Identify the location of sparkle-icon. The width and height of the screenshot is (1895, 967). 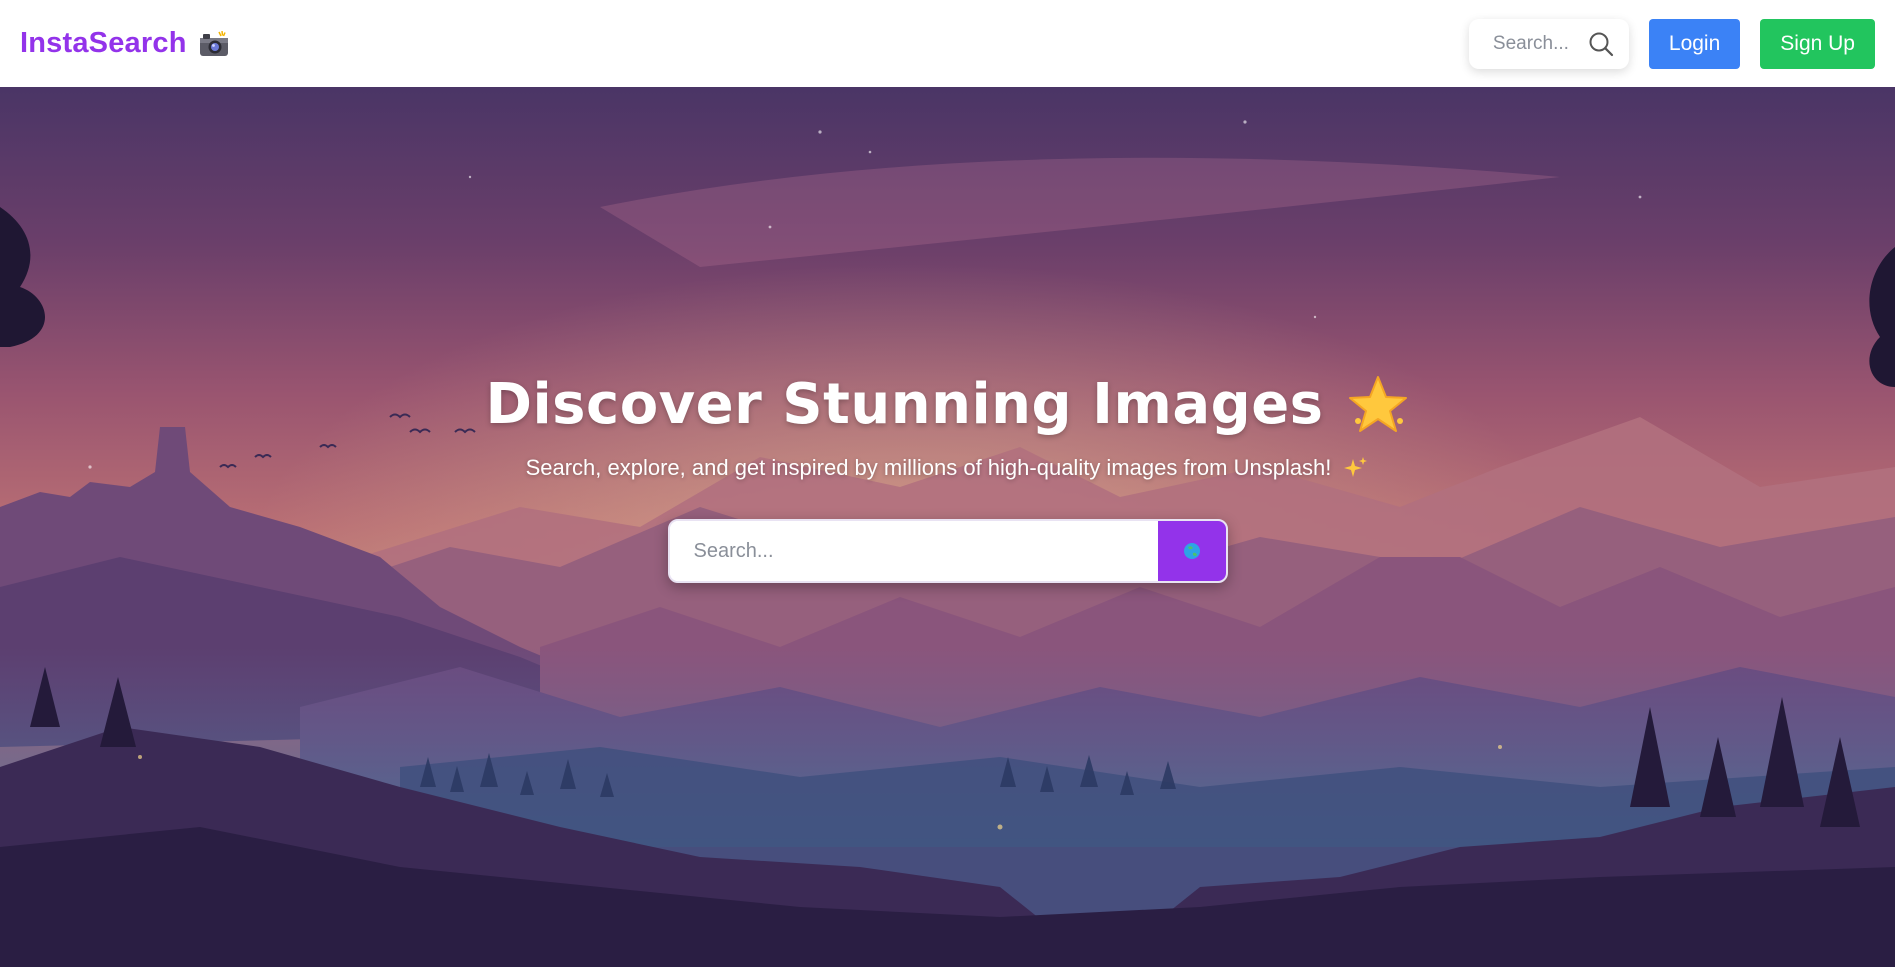
(1356, 467).